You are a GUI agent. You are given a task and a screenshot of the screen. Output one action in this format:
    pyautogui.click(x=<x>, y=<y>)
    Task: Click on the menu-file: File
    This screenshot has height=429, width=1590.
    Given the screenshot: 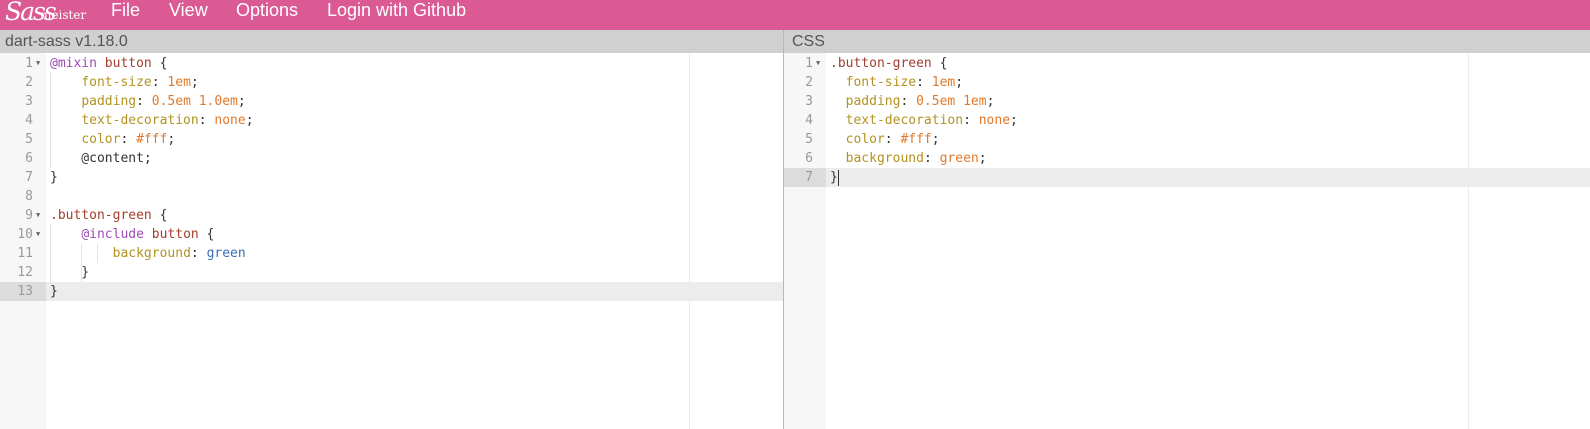 What is the action you would take?
    pyautogui.click(x=125, y=10)
    